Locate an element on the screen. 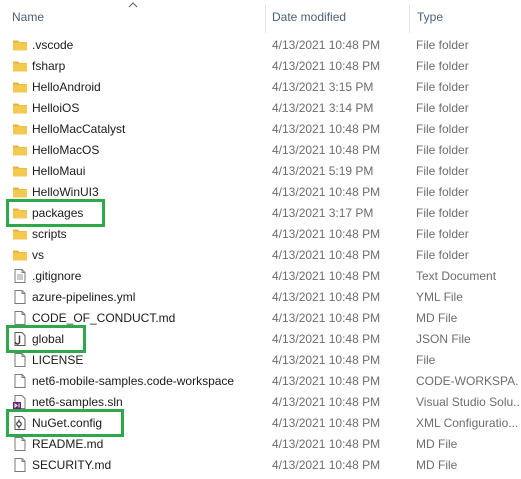 The width and height of the screenshot is (521, 479). file-type: JSON File is located at coordinates (443, 339).